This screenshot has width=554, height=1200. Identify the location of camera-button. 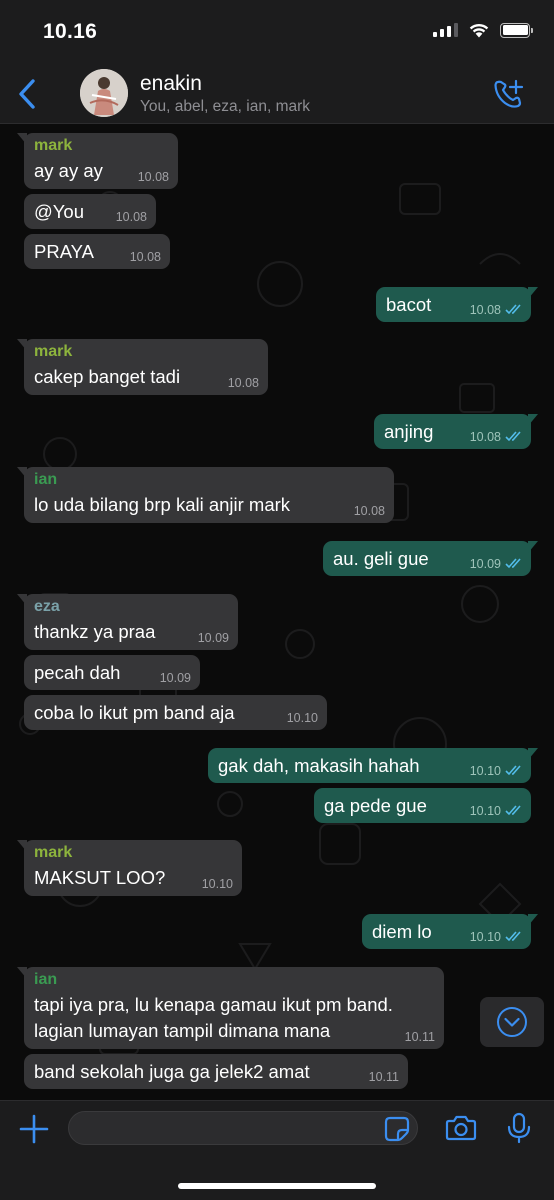
(461, 1128).